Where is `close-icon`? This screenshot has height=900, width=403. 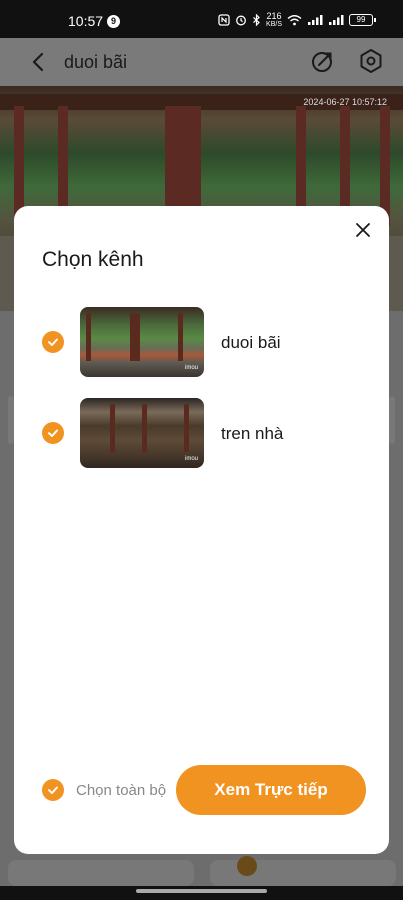
close-icon is located at coordinates (363, 230).